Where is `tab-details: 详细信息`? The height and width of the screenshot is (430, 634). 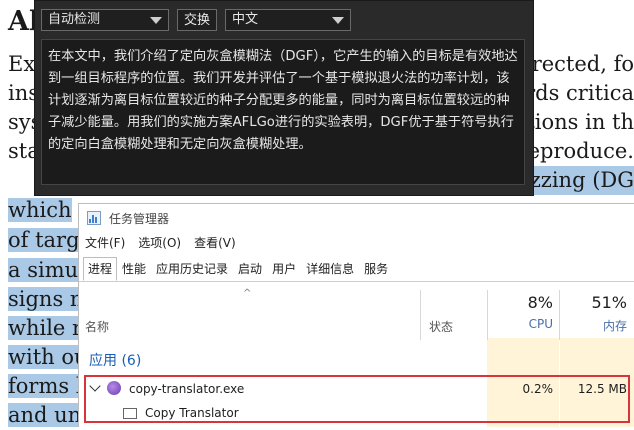
tab-details: 详细信息 is located at coordinates (330, 269).